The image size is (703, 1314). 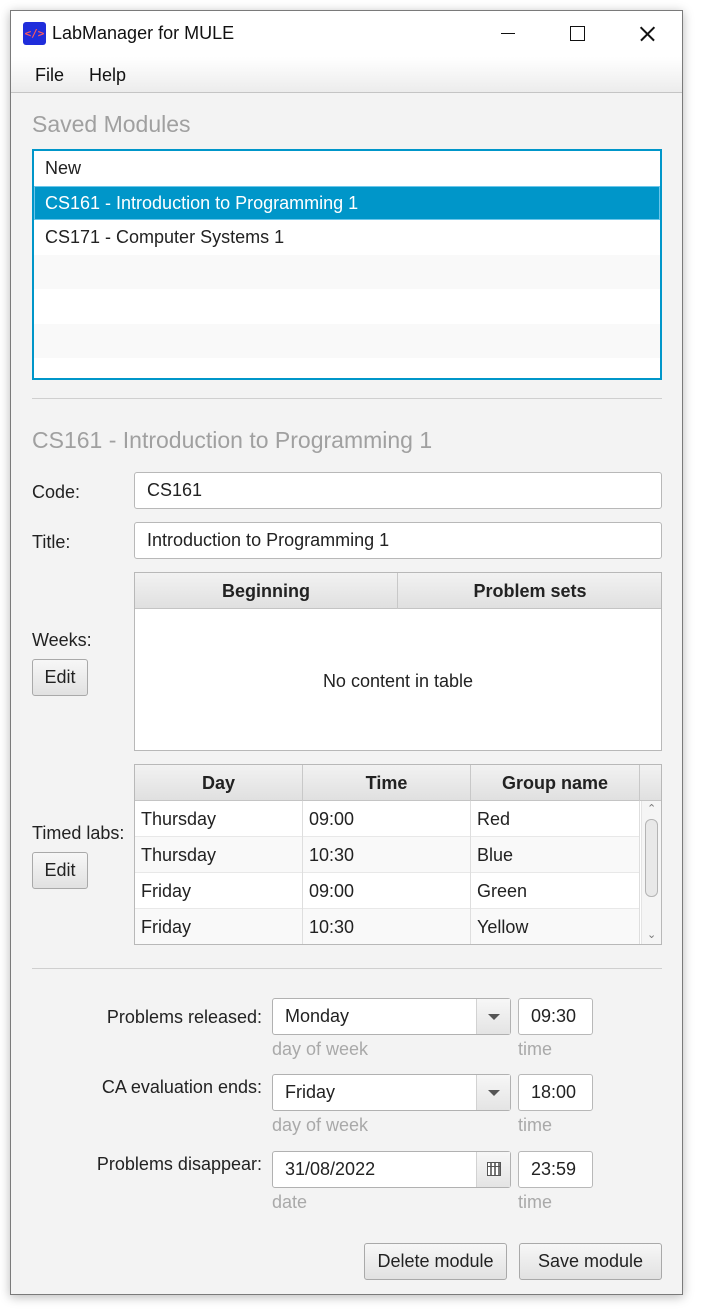 I want to click on vertical-scrollbar: ⌃ ⌄, so click(x=651, y=872).